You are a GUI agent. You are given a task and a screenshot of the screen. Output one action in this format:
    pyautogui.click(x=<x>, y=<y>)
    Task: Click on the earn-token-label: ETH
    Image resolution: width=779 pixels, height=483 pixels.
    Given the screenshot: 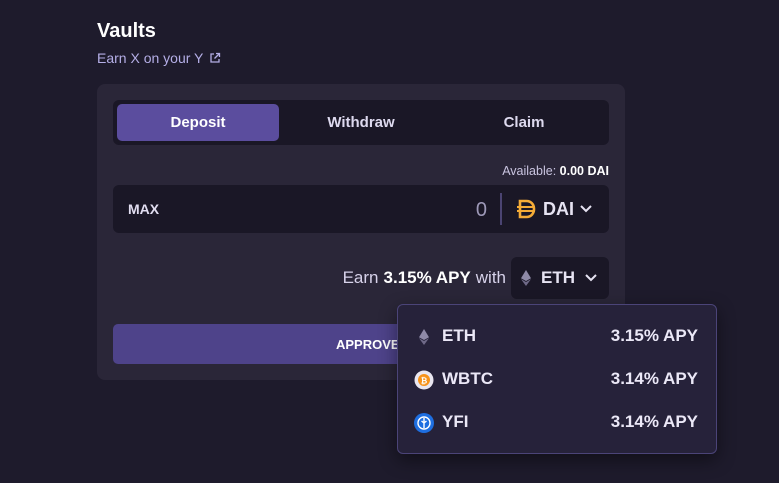 What is the action you would take?
    pyautogui.click(x=558, y=277)
    